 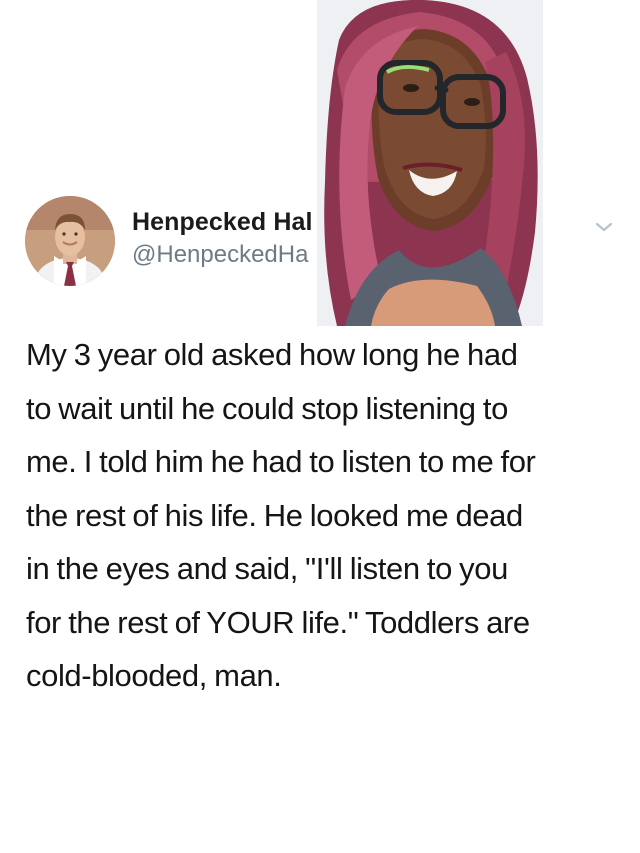 I want to click on tweet-line-4: the rest of his life. He looked me dead, so click(x=274, y=515).